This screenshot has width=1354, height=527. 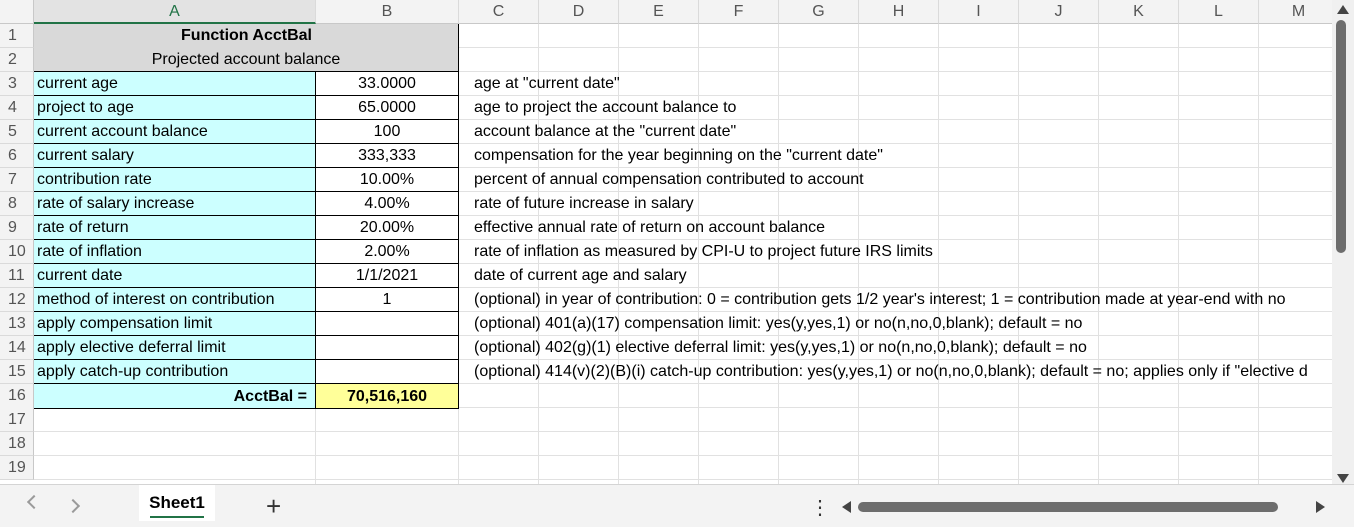 What do you see at coordinates (17, 324) in the screenshot?
I see `row-header-13: 13` at bounding box center [17, 324].